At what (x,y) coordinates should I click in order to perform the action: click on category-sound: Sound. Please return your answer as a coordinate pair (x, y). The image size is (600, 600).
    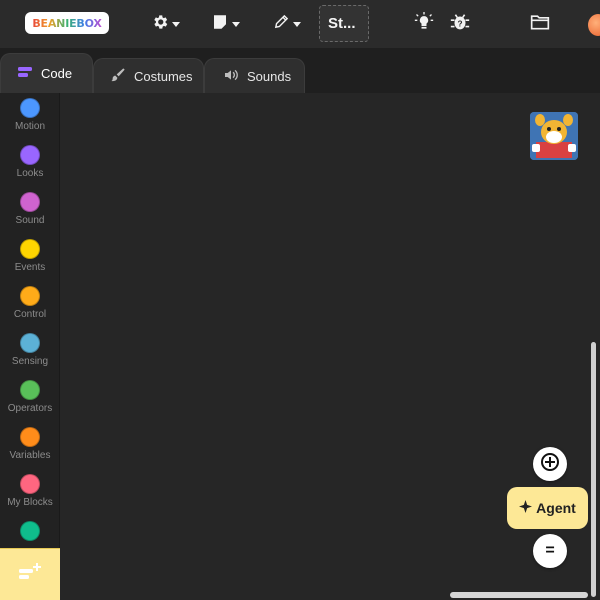
    Looking at the image, I should click on (30, 210).